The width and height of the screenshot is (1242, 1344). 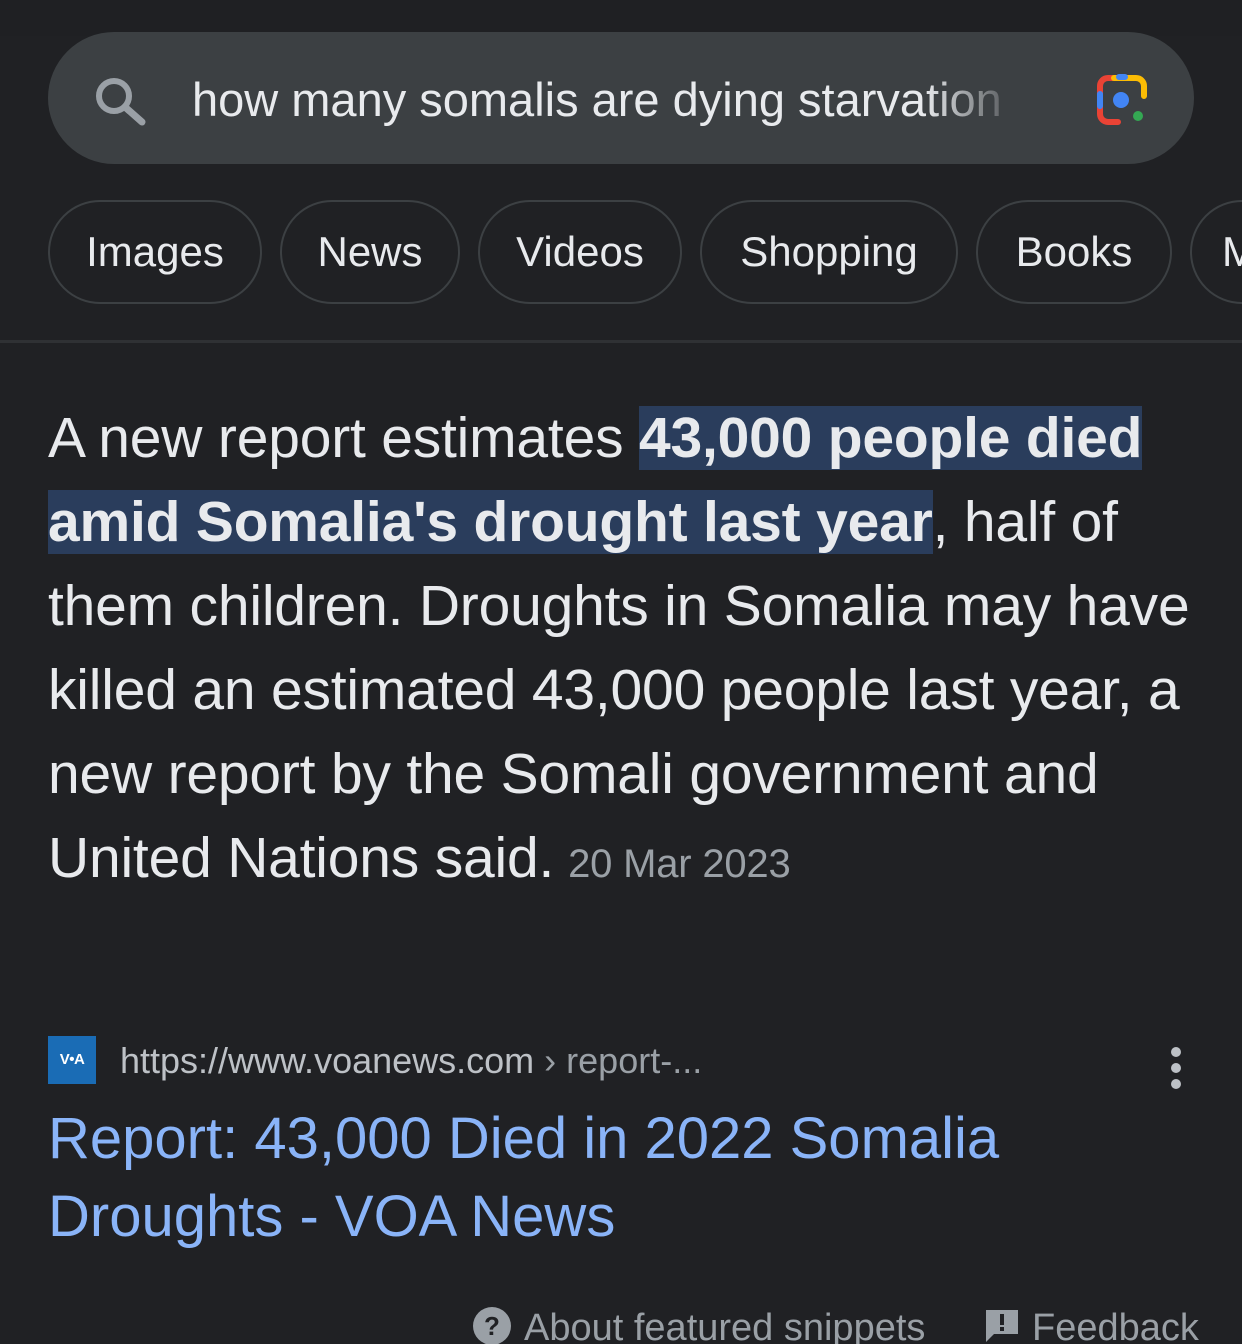 What do you see at coordinates (120, 101) in the screenshot?
I see `search-icon` at bounding box center [120, 101].